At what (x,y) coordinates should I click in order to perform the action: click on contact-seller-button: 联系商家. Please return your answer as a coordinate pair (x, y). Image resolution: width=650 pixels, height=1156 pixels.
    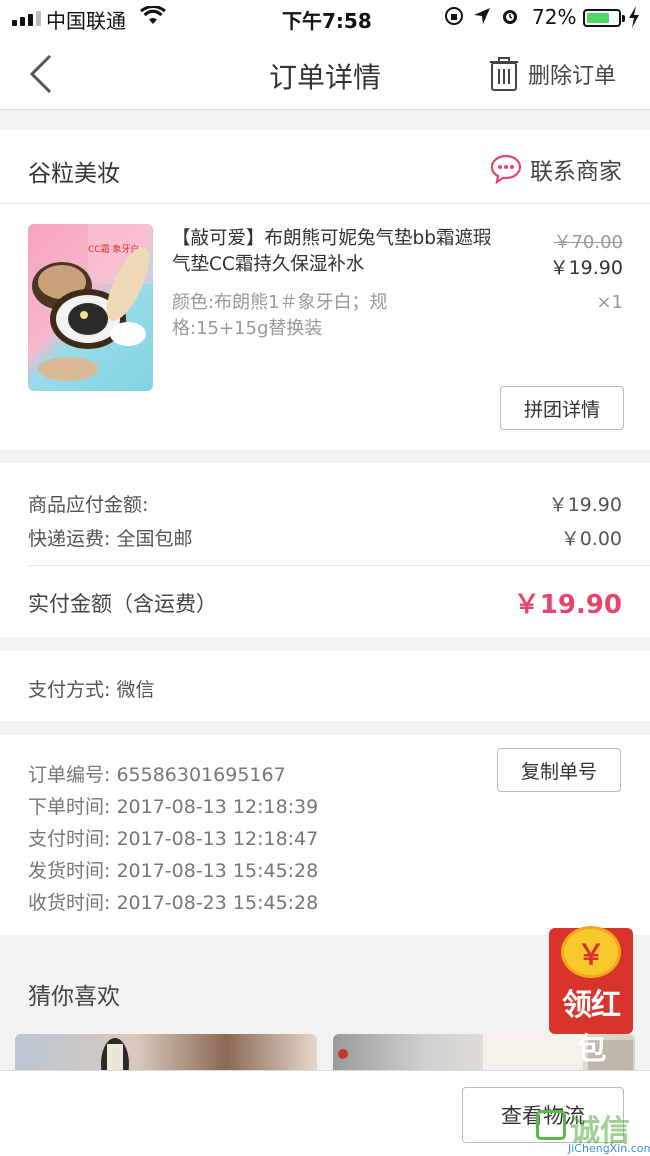
    Looking at the image, I should click on (556, 169).